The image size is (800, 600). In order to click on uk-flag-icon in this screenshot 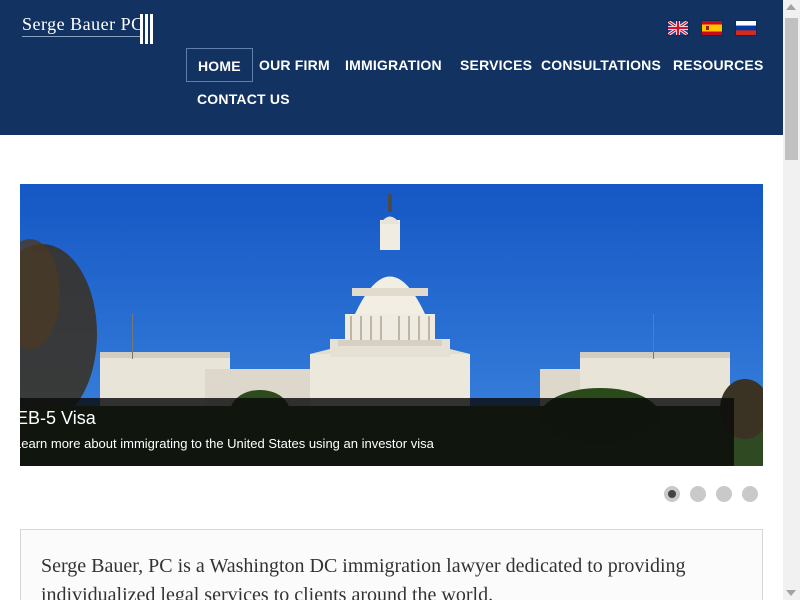, I will do `click(678, 28)`.